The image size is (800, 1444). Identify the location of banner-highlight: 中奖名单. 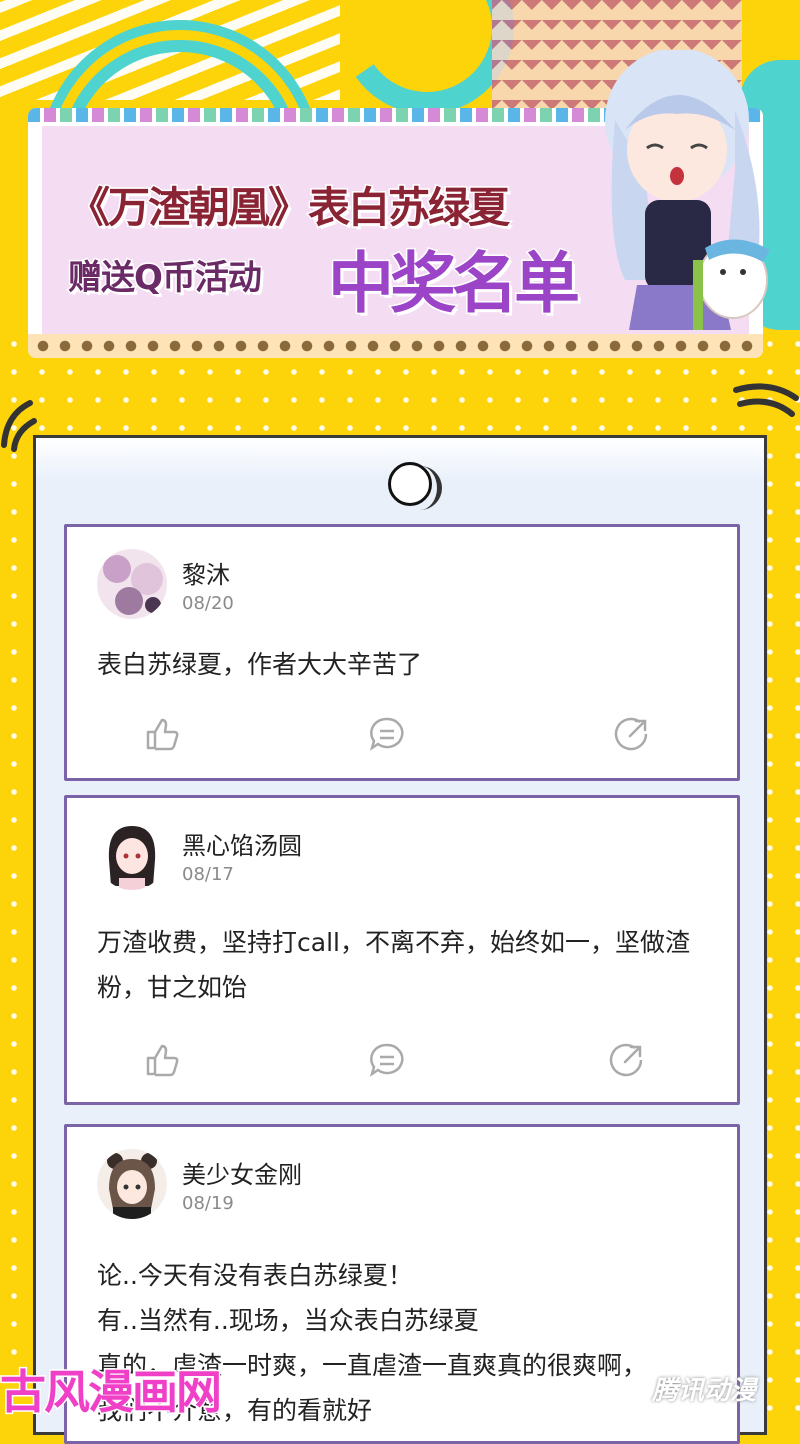
(454, 284).